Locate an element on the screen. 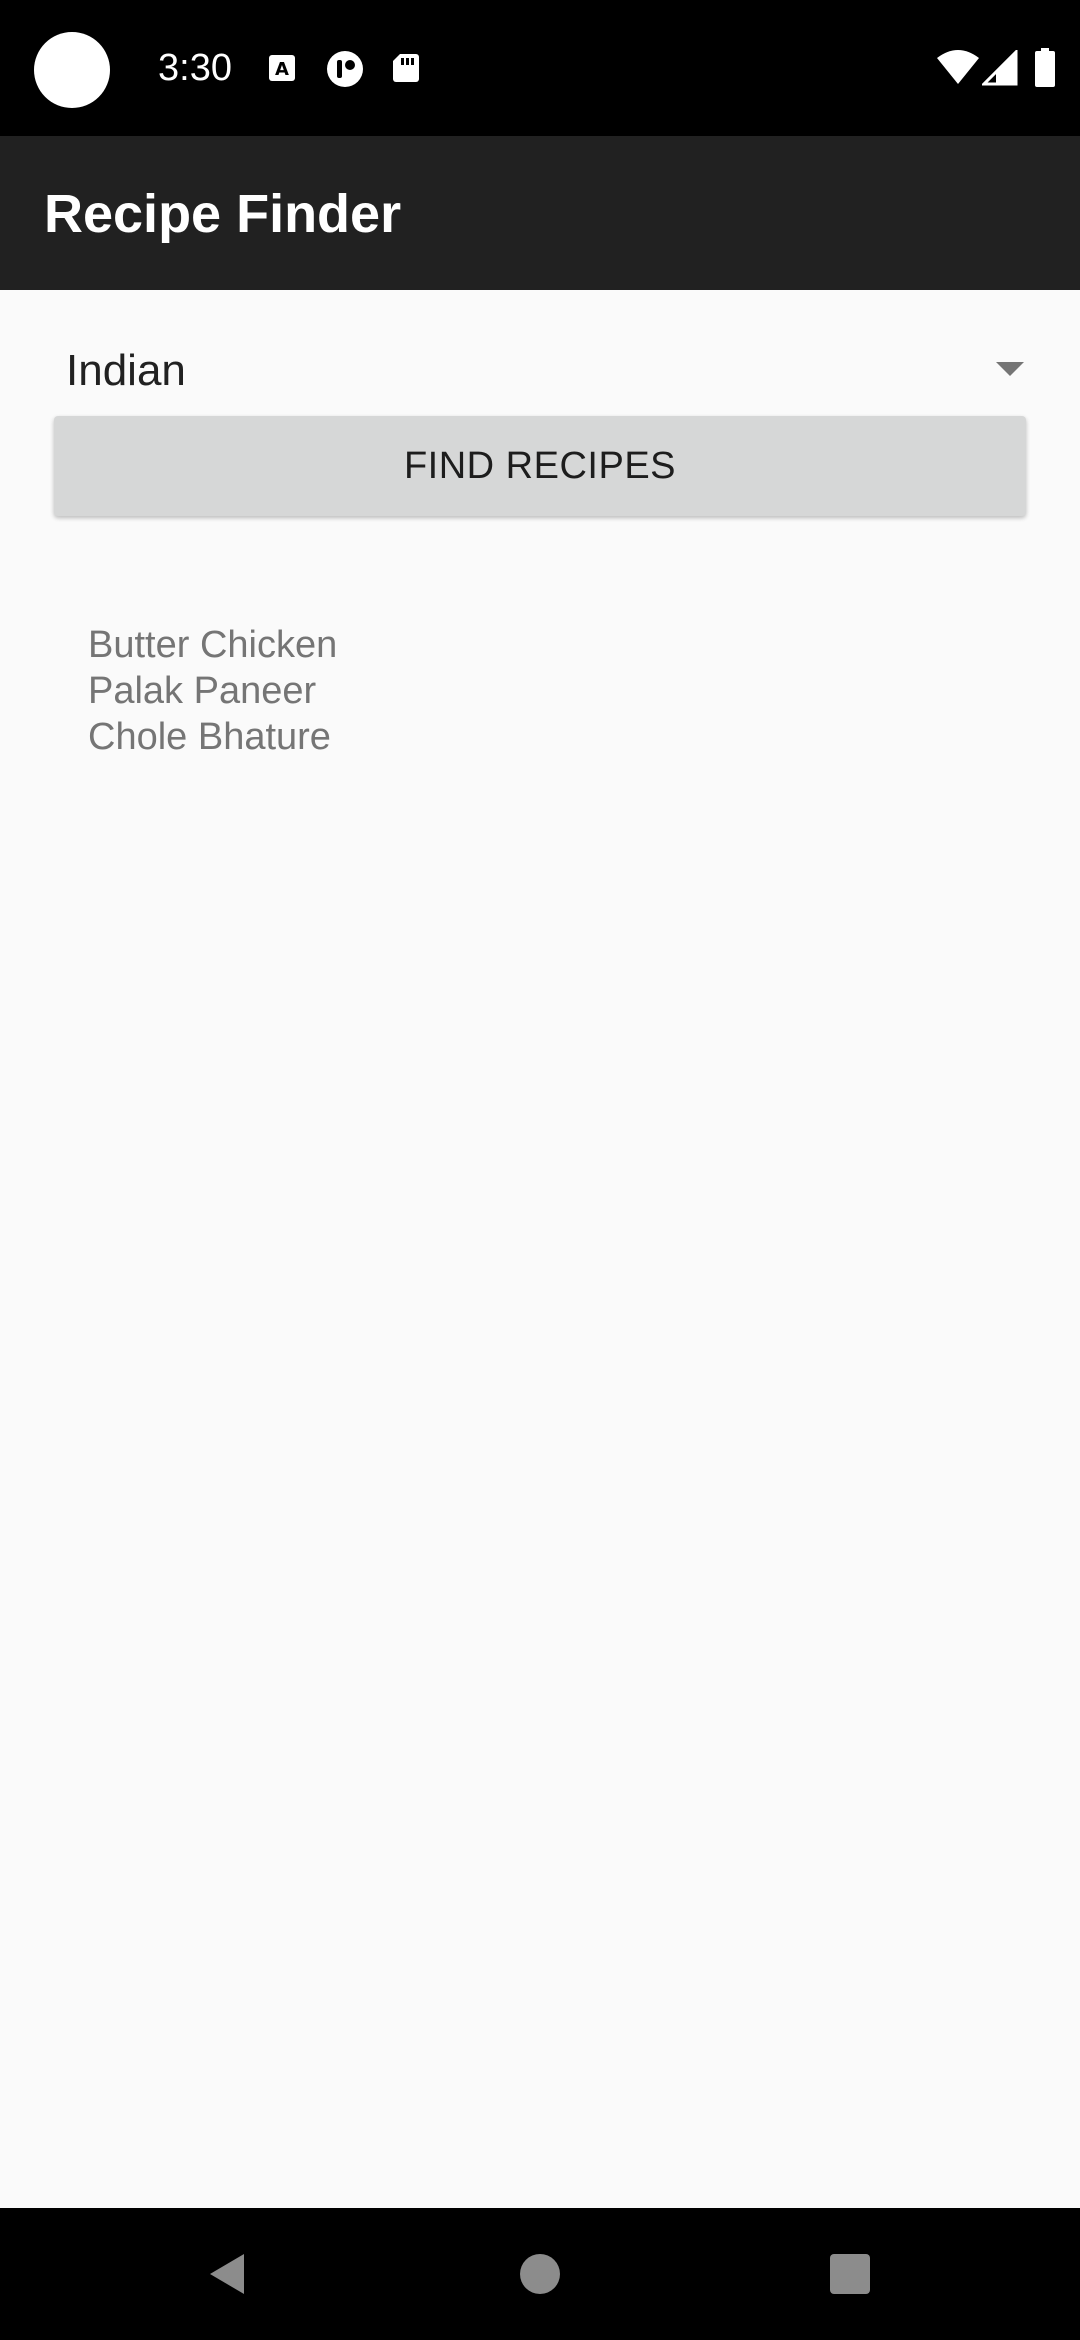  find-recipes-button-label: FIND RECIPES is located at coordinates (540, 466).